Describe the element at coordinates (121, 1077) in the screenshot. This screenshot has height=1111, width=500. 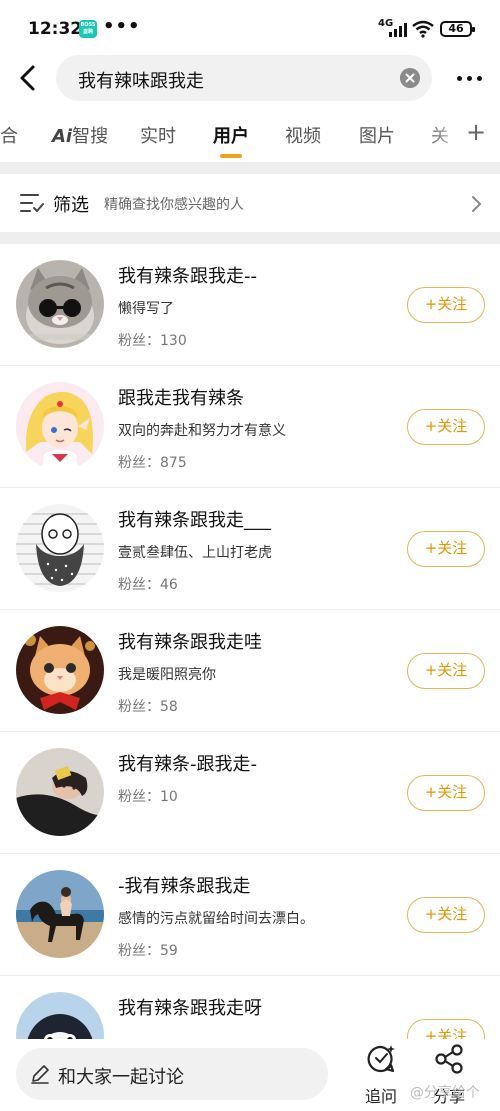
I see `discuss-placeholder: 和大家一起讨论` at that location.